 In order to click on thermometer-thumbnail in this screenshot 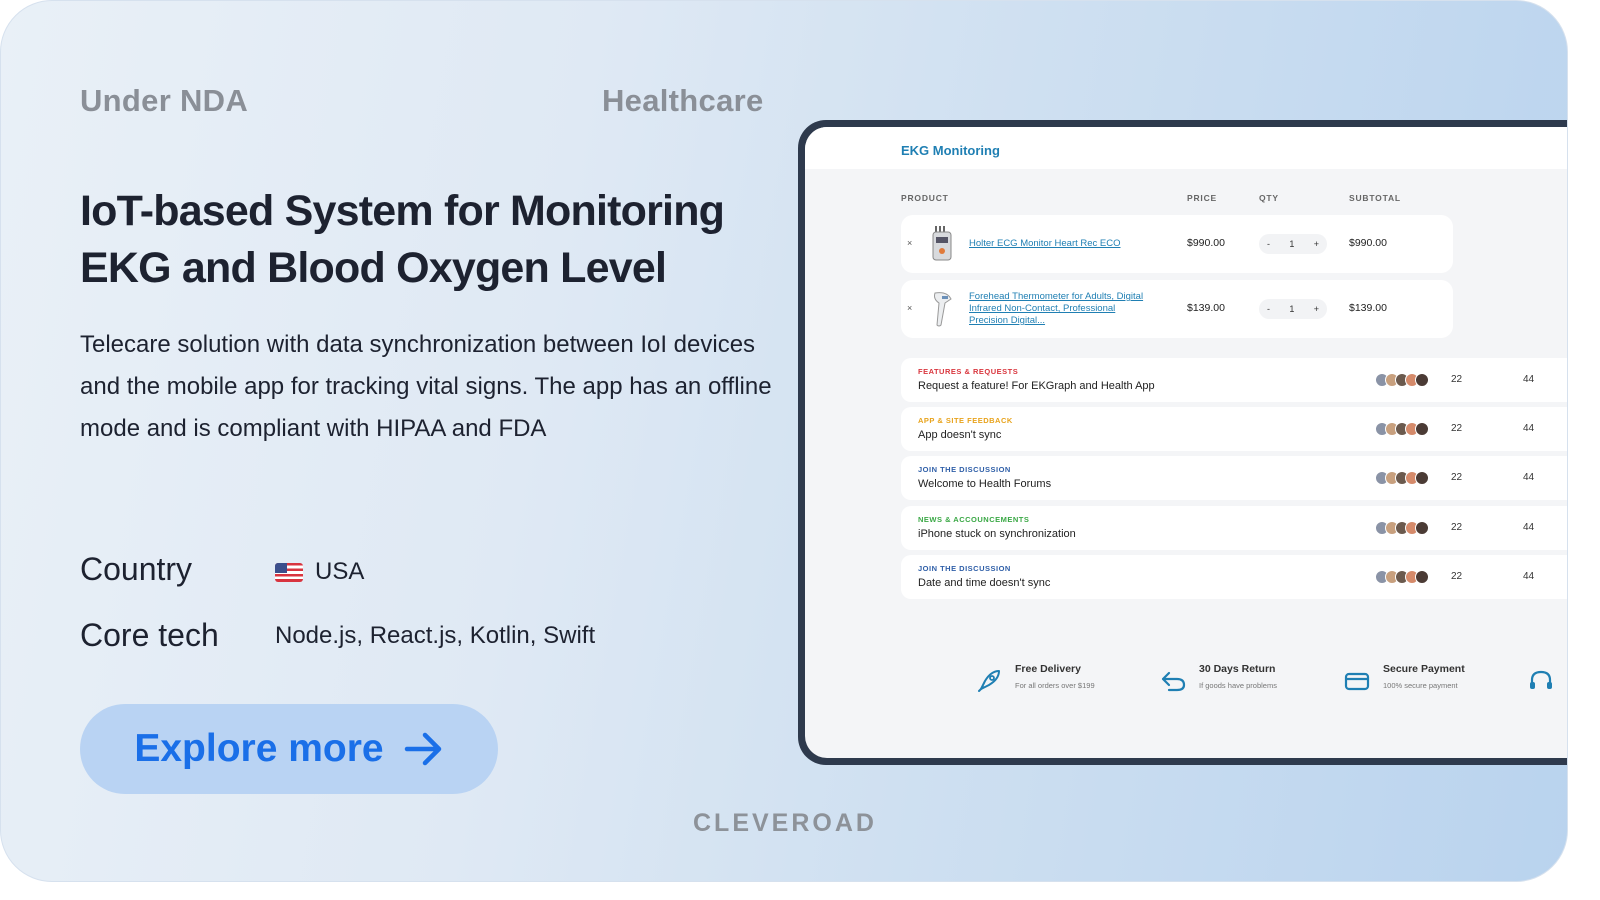, I will do `click(943, 309)`.